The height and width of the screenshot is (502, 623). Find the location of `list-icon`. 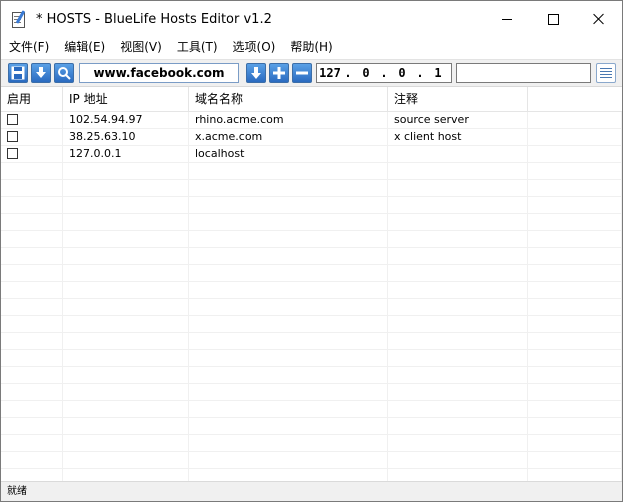

list-icon is located at coordinates (606, 68).